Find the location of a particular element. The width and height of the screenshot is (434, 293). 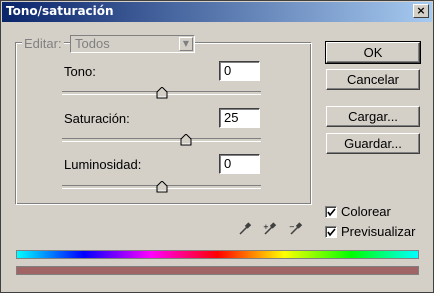

edit-select: Todos ▼ is located at coordinates (132, 44).